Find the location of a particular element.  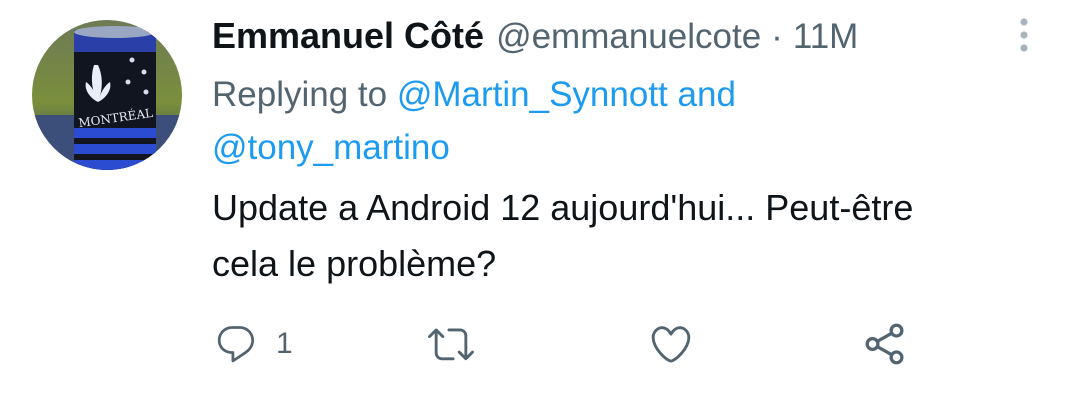

retweet-button is located at coordinates (460, 344).